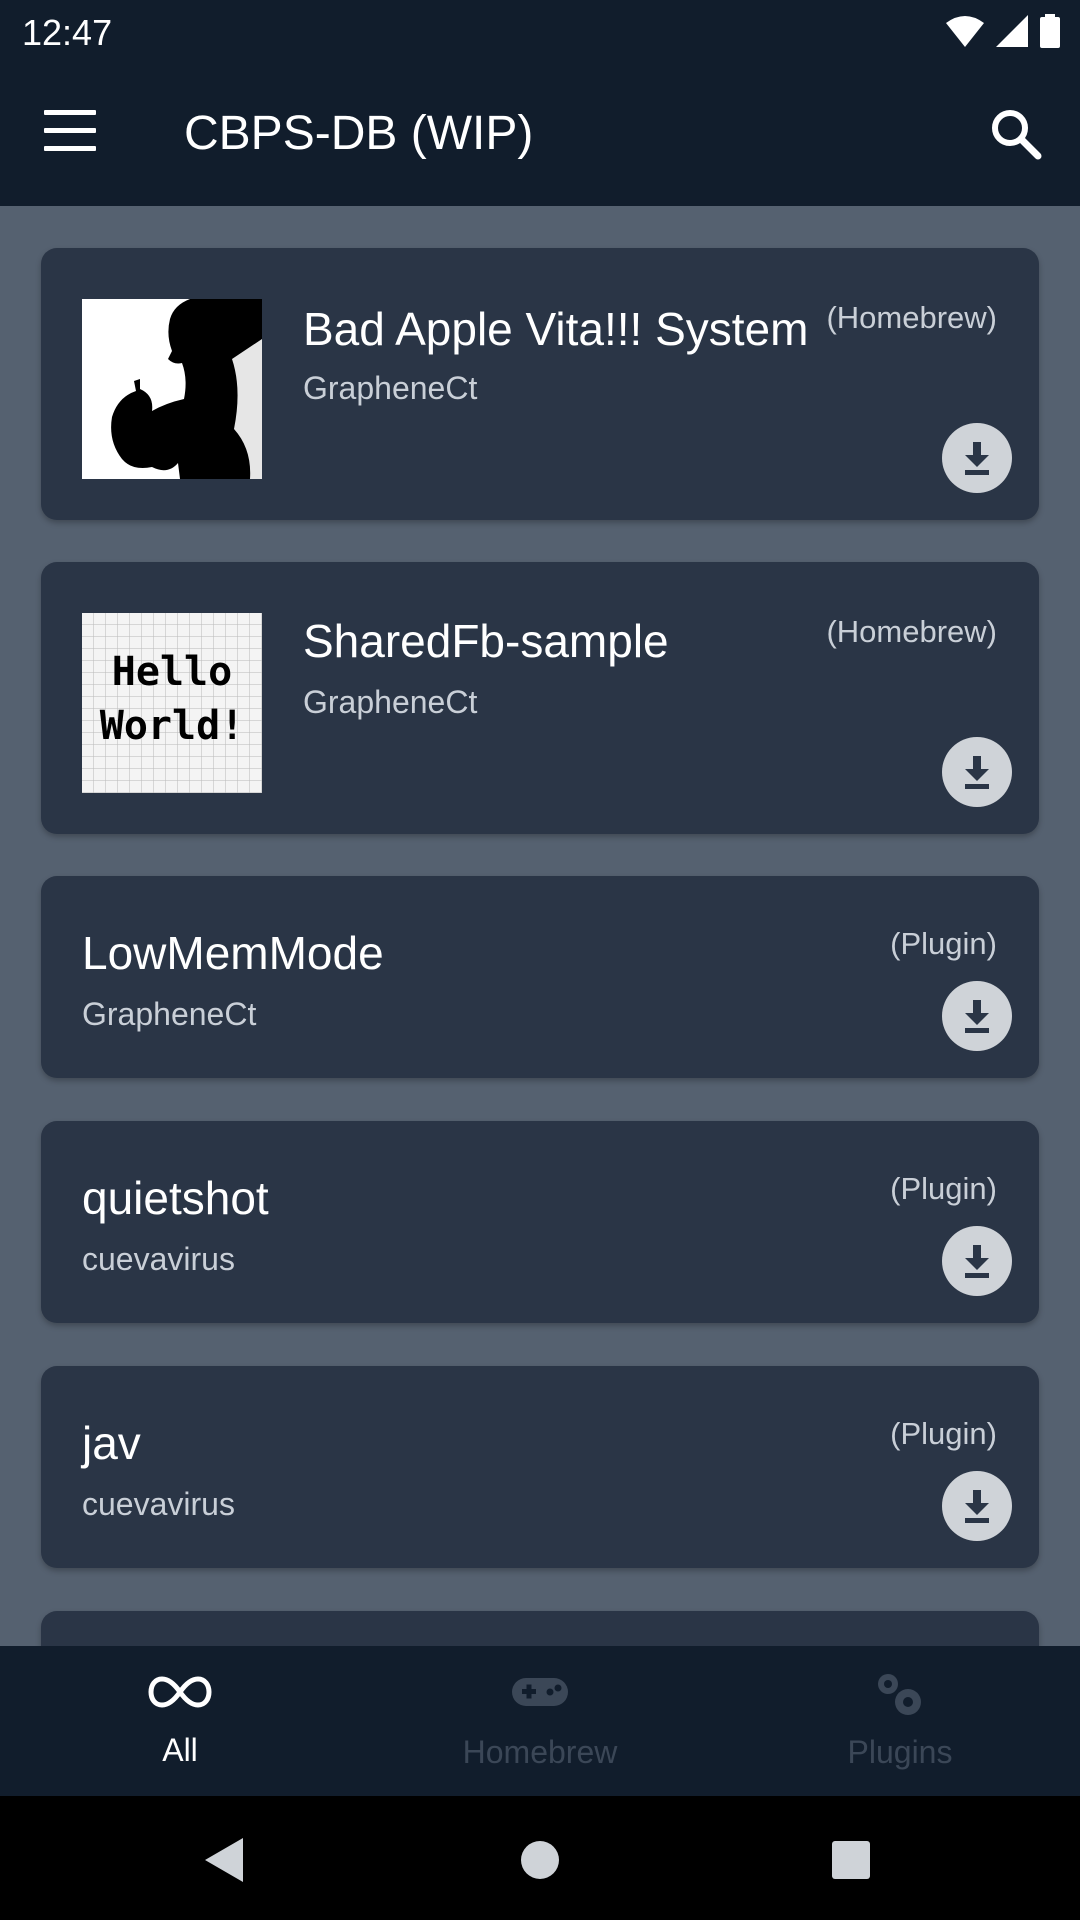  Describe the element at coordinates (540, 1467) in the screenshot. I see `list-item: jav cuevavirus (Plugin)` at that location.